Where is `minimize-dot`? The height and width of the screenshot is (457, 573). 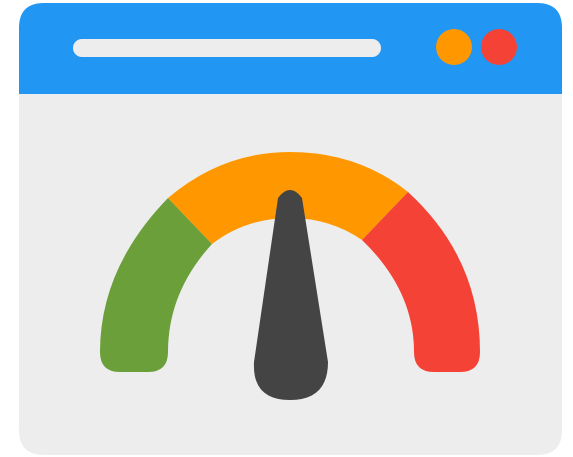 minimize-dot is located at coordinates (454, 47).